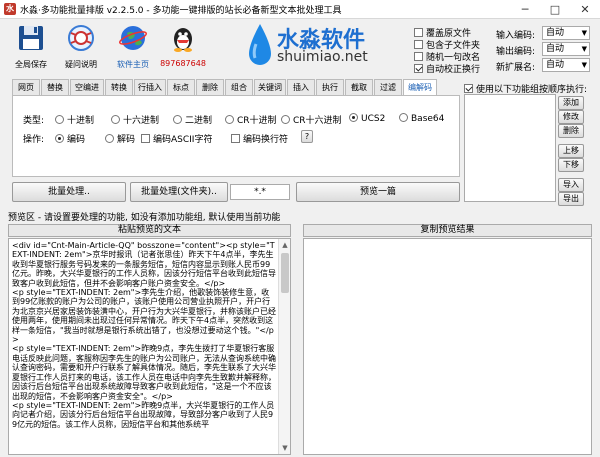 The width and height of the screenshot is (600, 457). What do you see at coordinates (516, 36) in the screenshot?
I see `input-encoding-label: 输入编码:` at bounding box center [516, 36].